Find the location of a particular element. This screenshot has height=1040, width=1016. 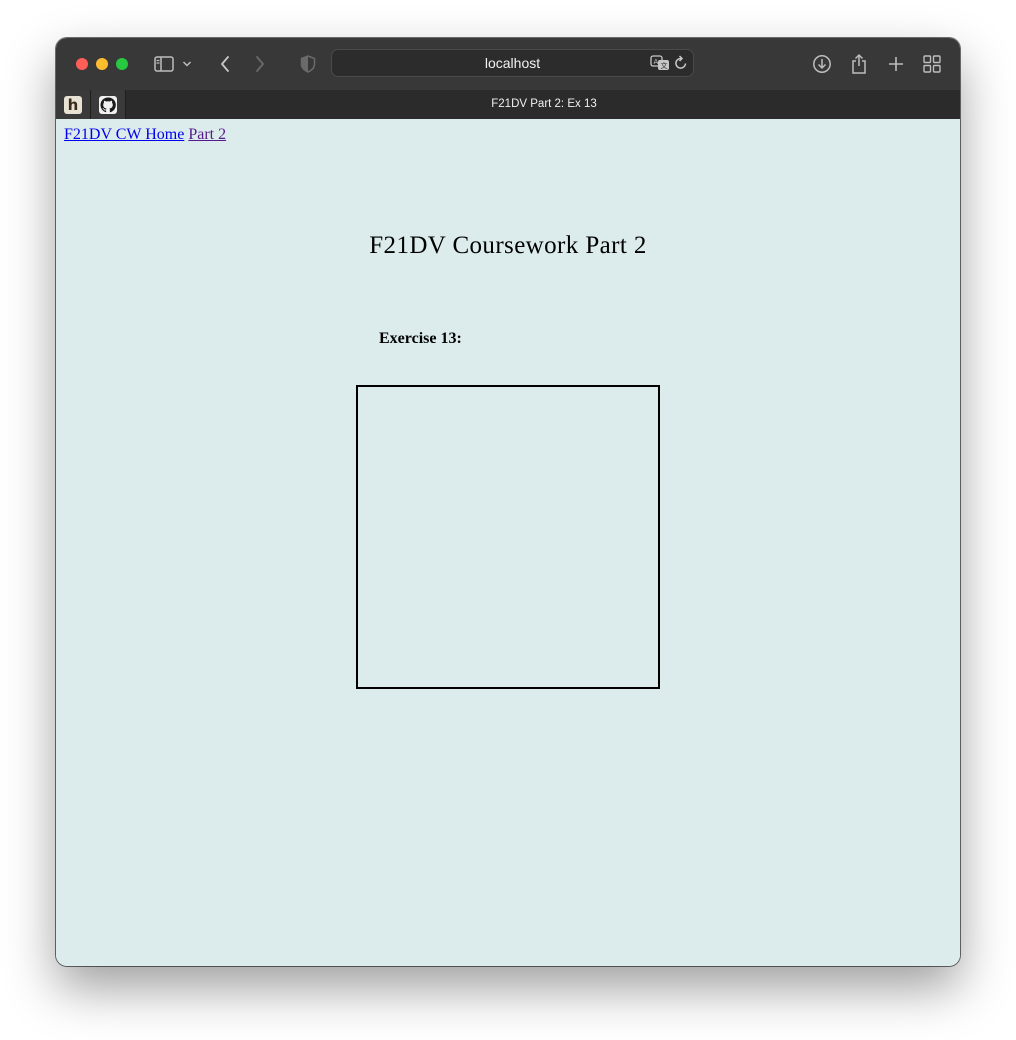

github-icon is located at coordinates (108, 104).